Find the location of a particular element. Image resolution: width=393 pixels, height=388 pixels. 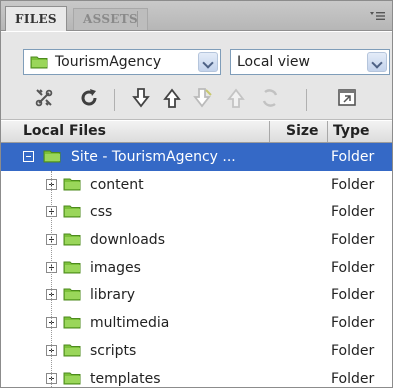

view-select-value: Local view is located at coordinates (273, 62).